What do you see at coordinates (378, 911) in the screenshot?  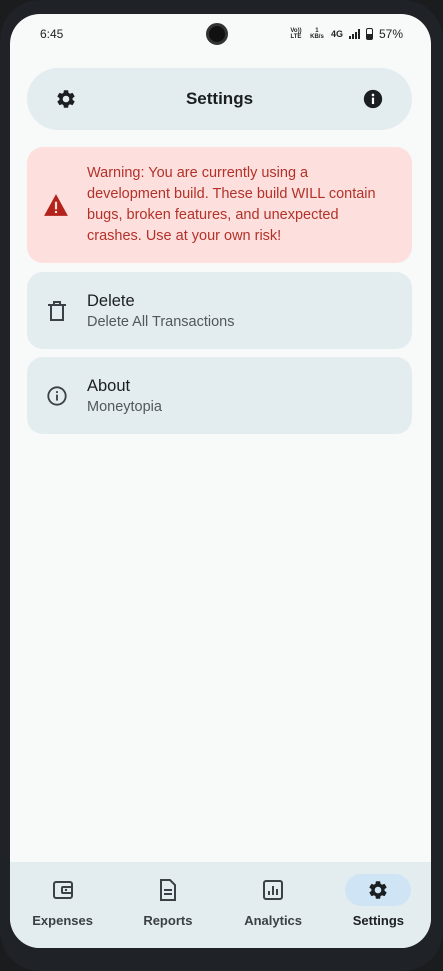 I see `nav-settings: Settings` at bounding box center [378, 911].